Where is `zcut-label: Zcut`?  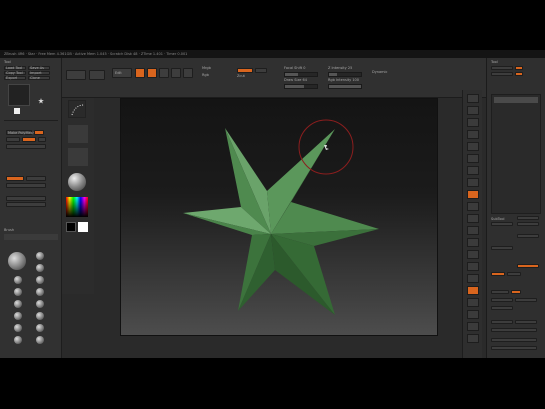
zcut-label: Zcut is located at coordinates (257, 76).